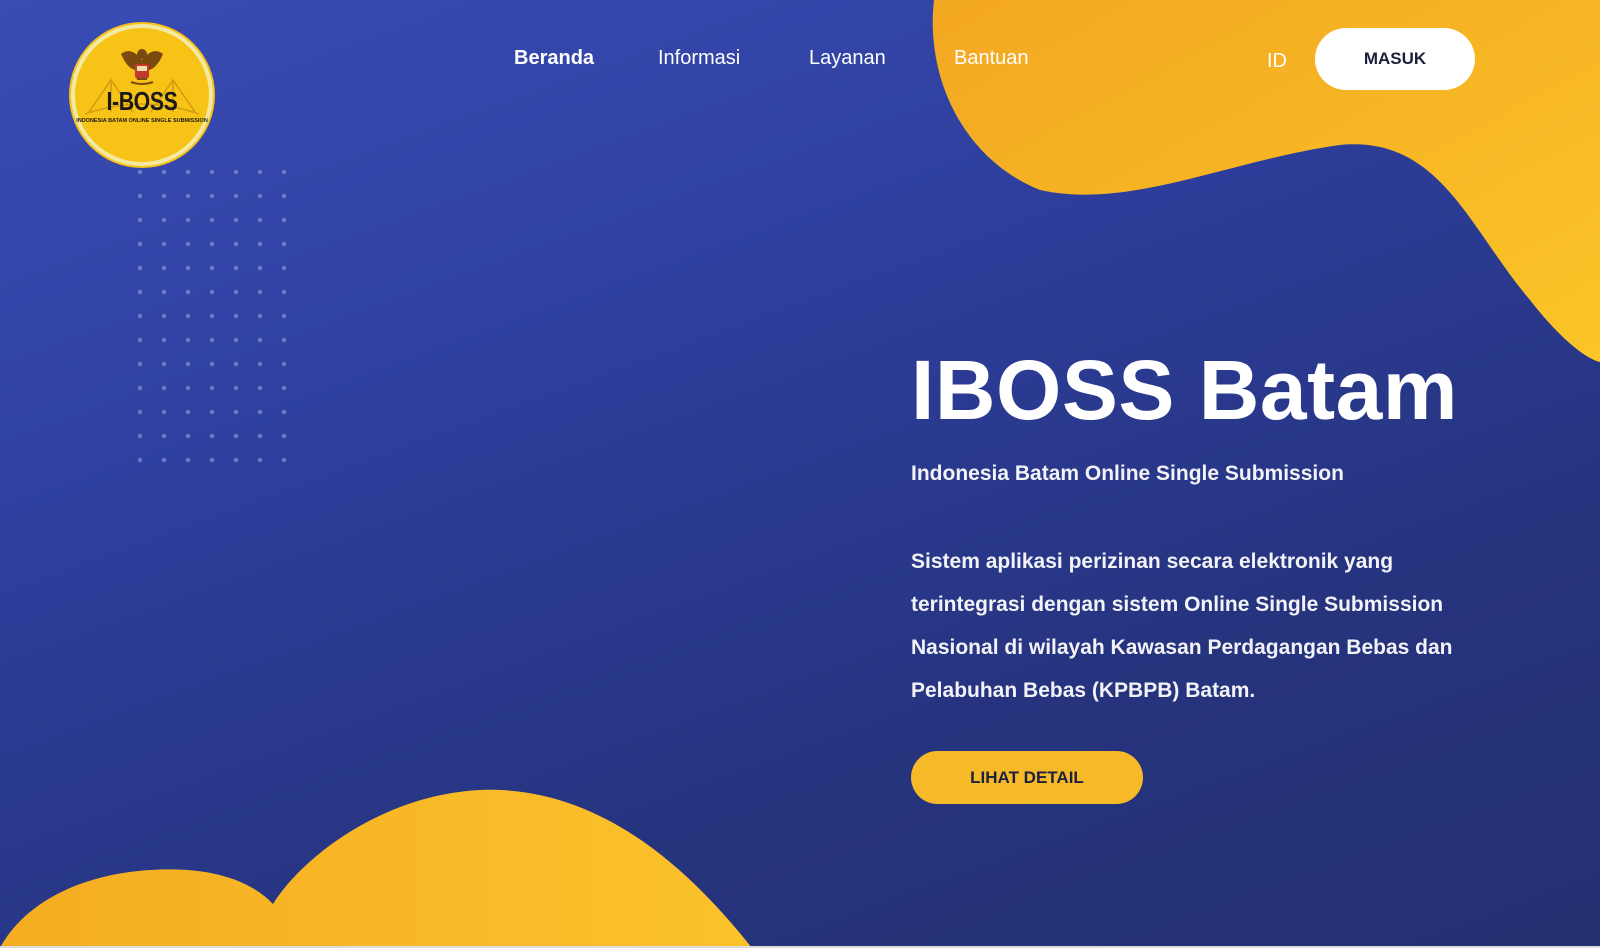 Image resolution: width=1600 pixels, height=948 pixels. Describe the element at coordinates (554, 58) in the screenshot. I see `nav-link-beranda: Beranda` at that location.